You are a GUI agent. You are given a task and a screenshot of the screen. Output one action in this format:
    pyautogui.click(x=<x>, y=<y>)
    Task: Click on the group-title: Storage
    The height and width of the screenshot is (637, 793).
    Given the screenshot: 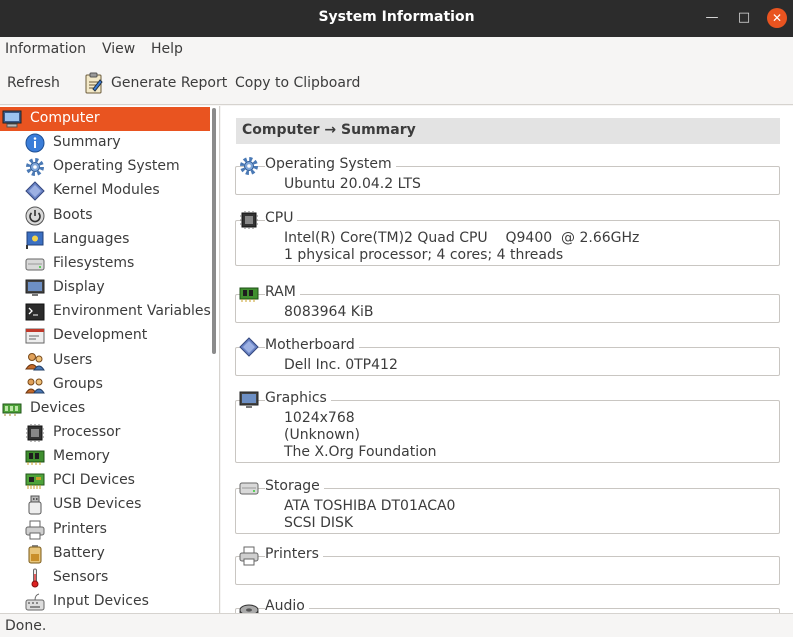 What is the action you would take?
    pyautogui.click(x=294, y=486)
    